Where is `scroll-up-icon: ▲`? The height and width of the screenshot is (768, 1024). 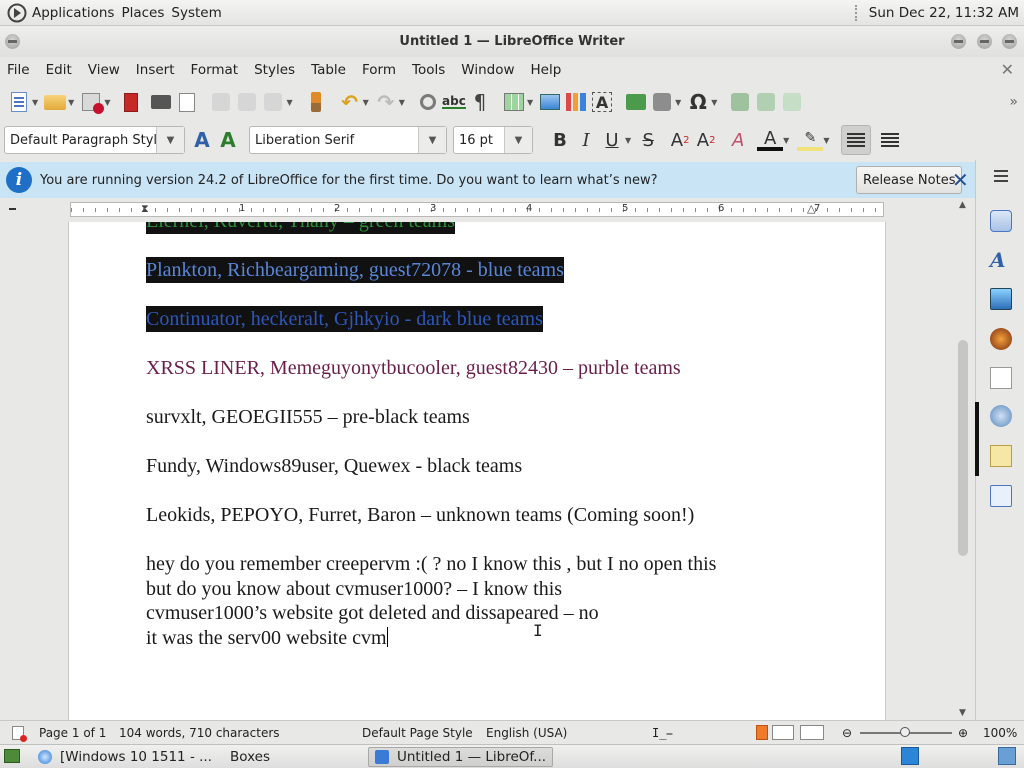 scroll-up-icon: ▲ is located at coordinates (962, 205).